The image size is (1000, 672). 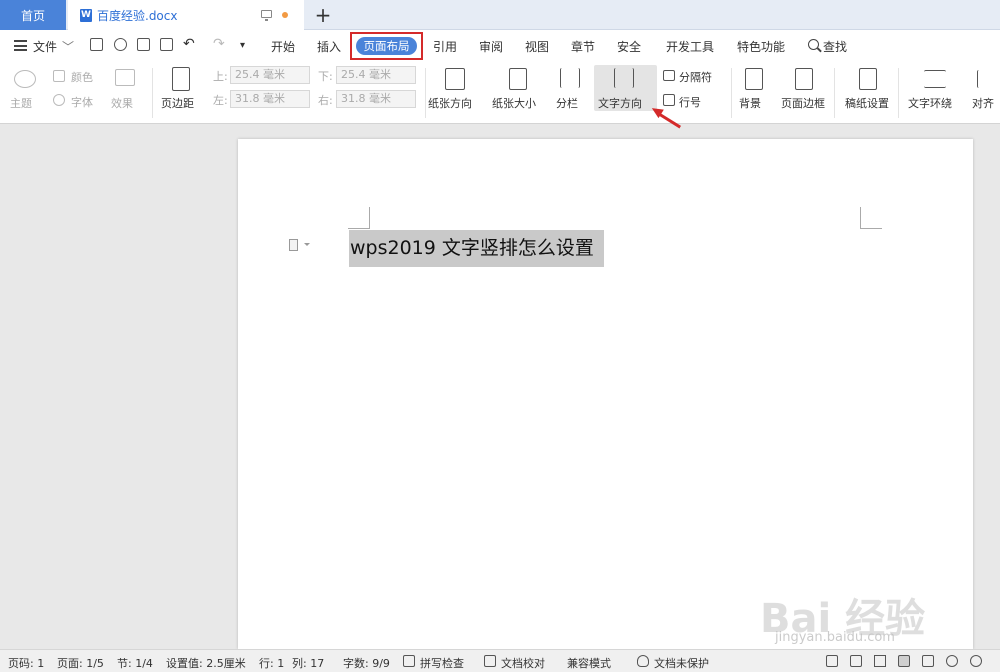 What do you see at coordinates (455, 79) in the screenshot?
I see `orientation-icon` at bounding box center [455, 79].